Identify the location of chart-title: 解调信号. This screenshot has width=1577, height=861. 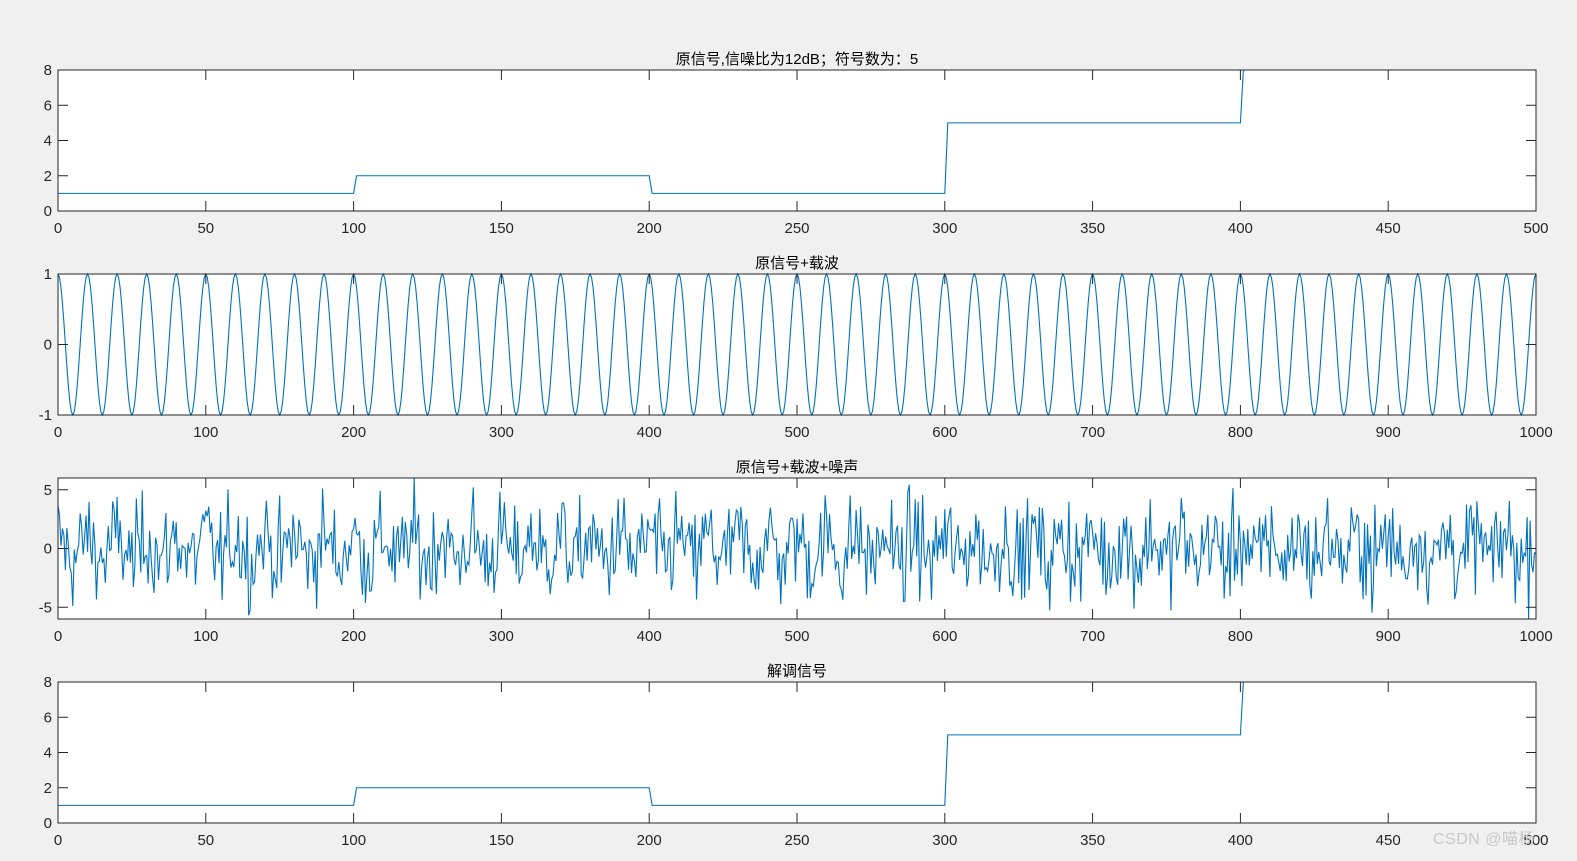
(797, 671).